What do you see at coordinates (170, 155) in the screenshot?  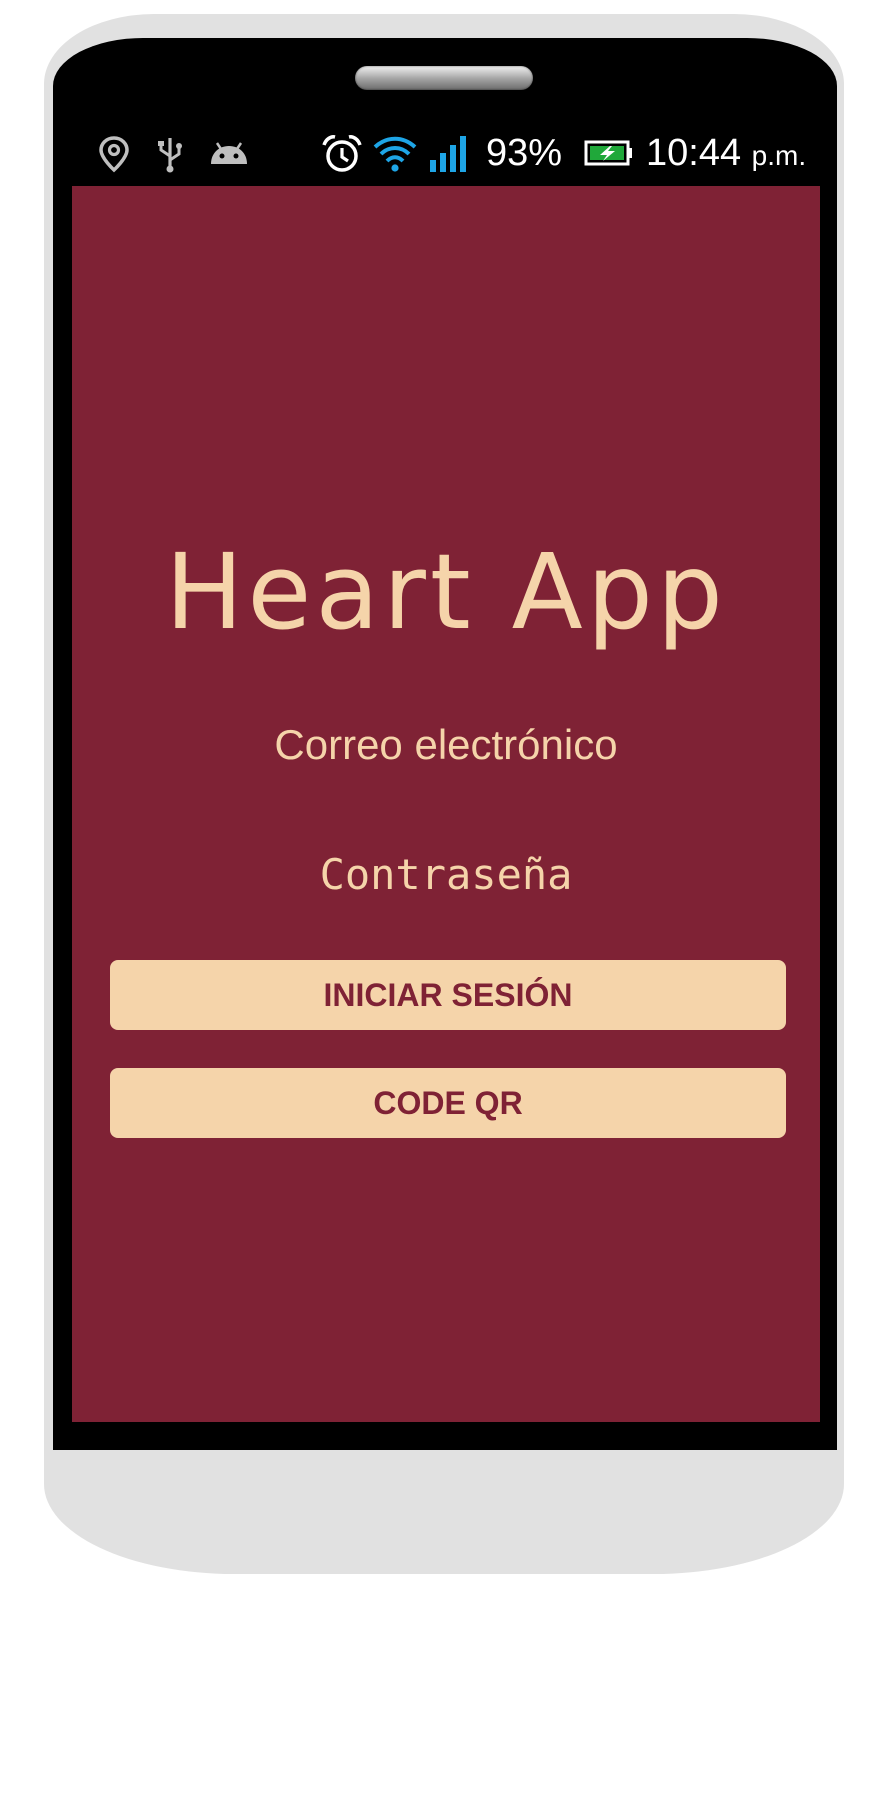 I see `usb-icon` at bounding box center [170, 155].